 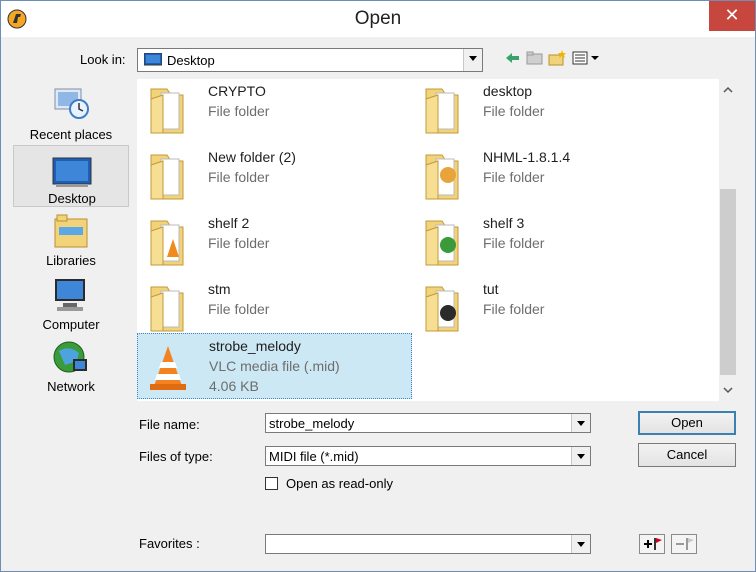 I want to click on list-item: stm File folder, so click(x=274, y=308).